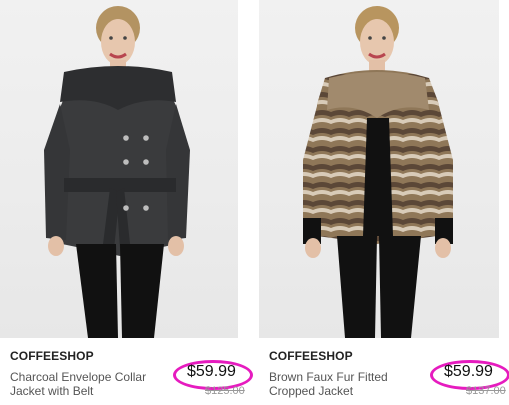  I want to click on product-name-link: Brown Faux Fur Fitted Cropped Jacket, so click(344, 384).